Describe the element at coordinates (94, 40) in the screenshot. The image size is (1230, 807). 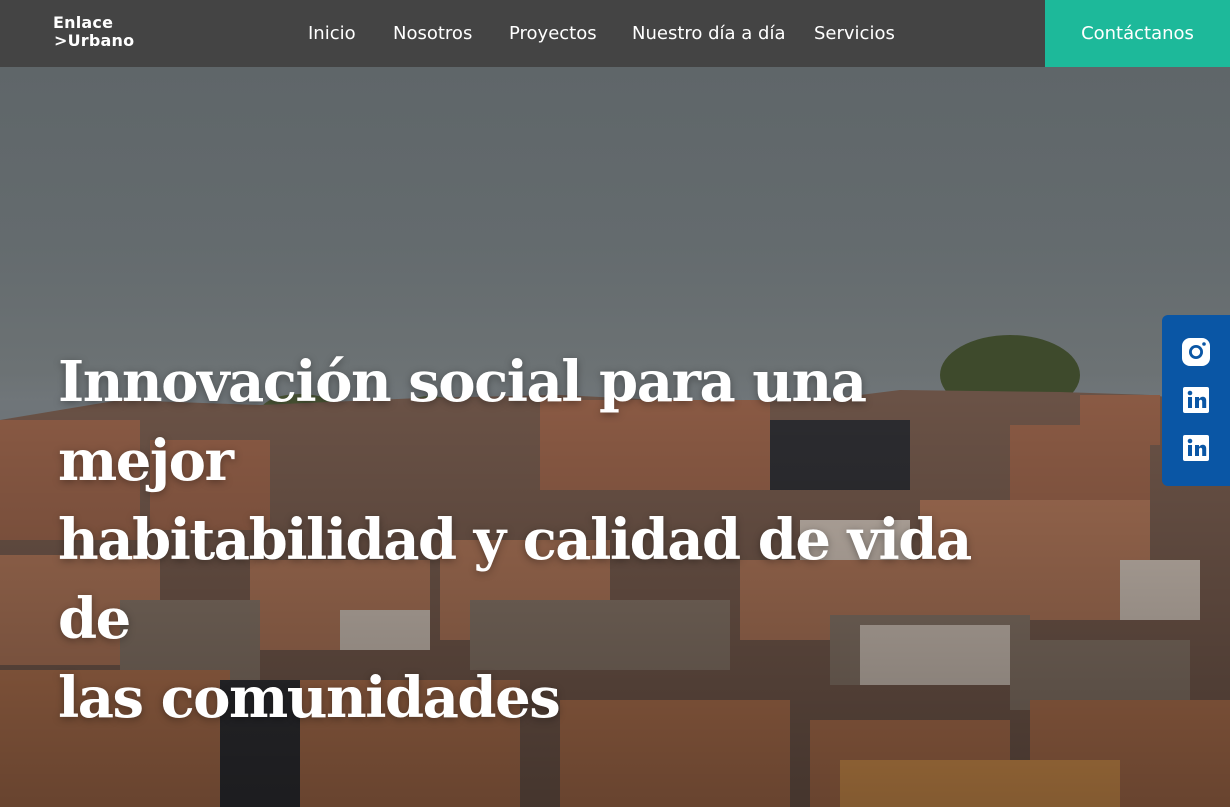
I see `logo-line-2: >Urbano` at that location.